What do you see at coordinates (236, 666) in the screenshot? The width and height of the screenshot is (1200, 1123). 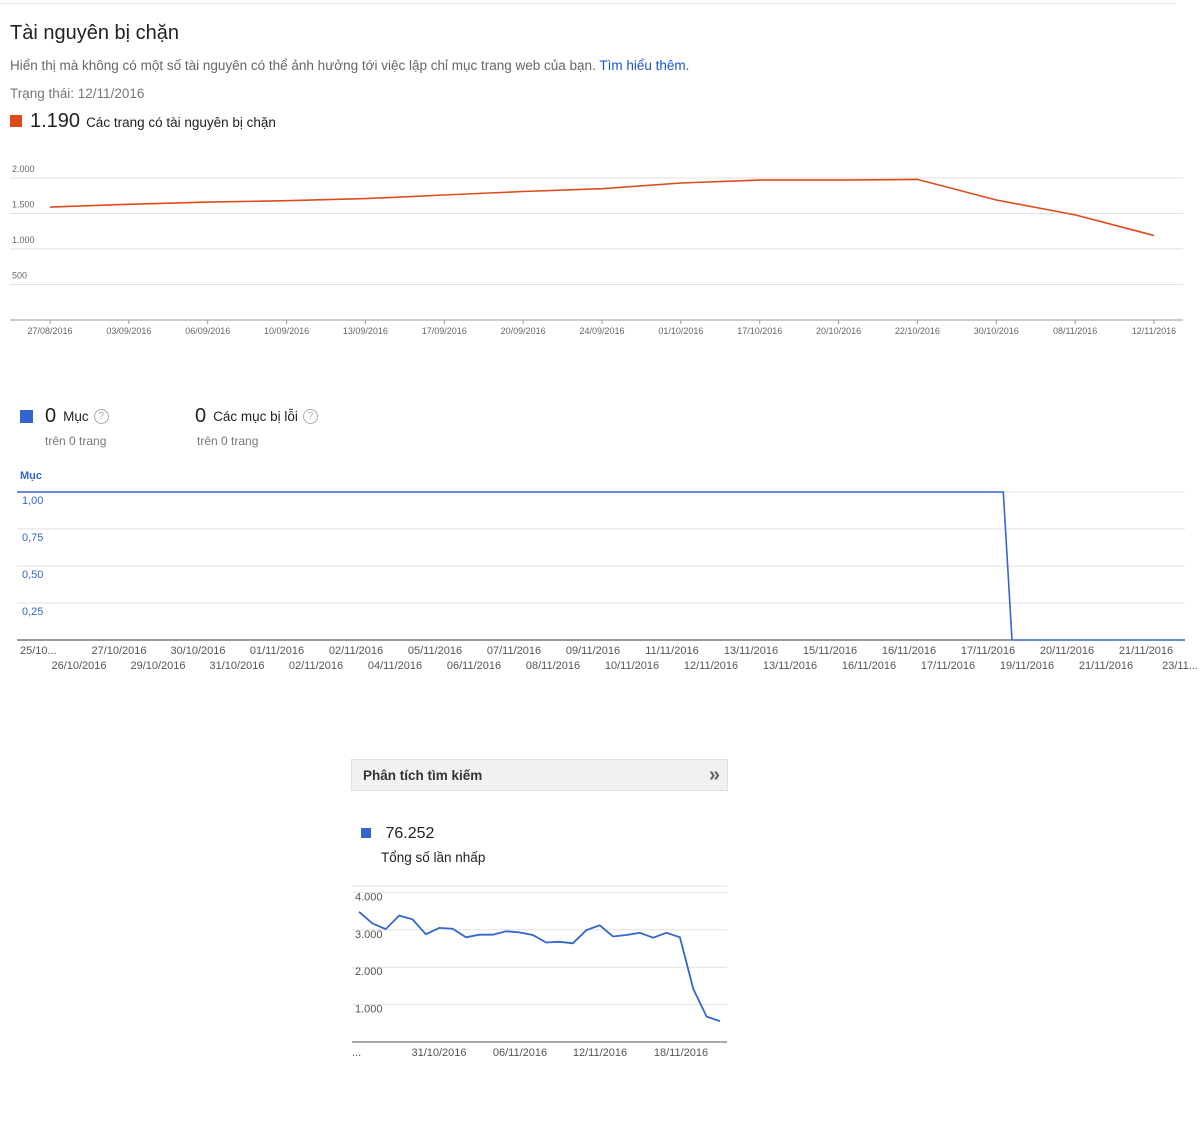 I see `x-tick-label-bottom: 31/10/2016` at bounding box center [236, 666].